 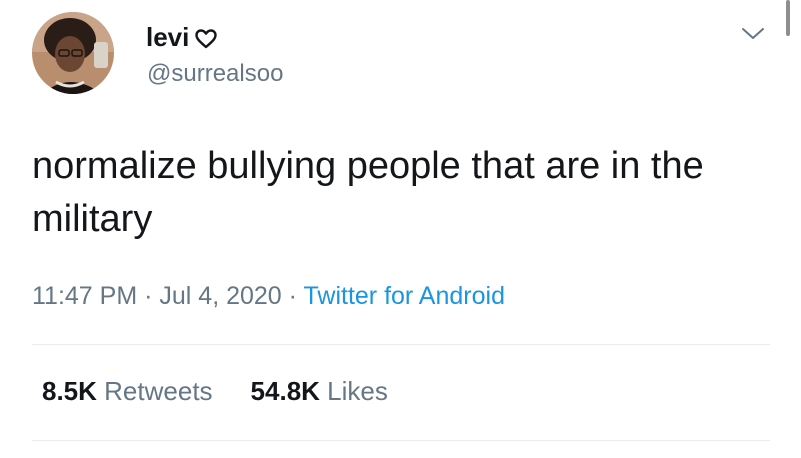 I want to click on likes-label: Likes, so click(x=357, y=391).